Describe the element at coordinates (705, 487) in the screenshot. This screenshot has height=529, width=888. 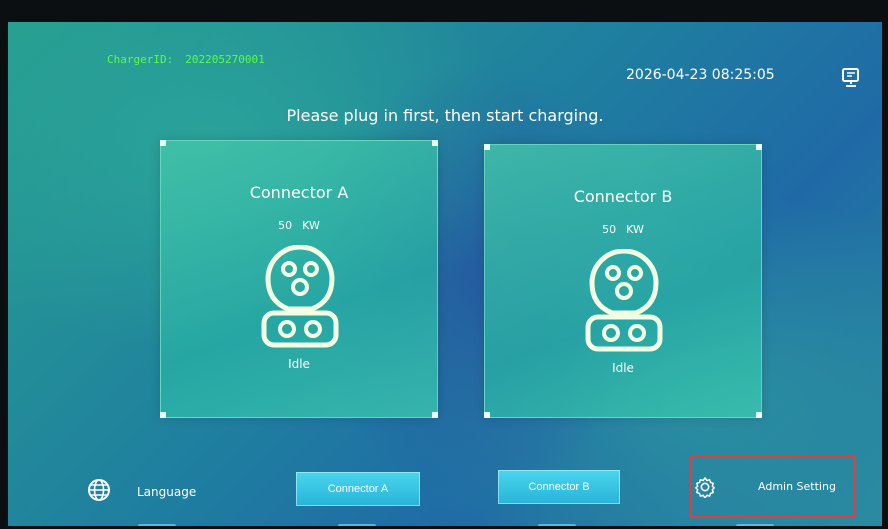
I see `gear-icon` at that location.